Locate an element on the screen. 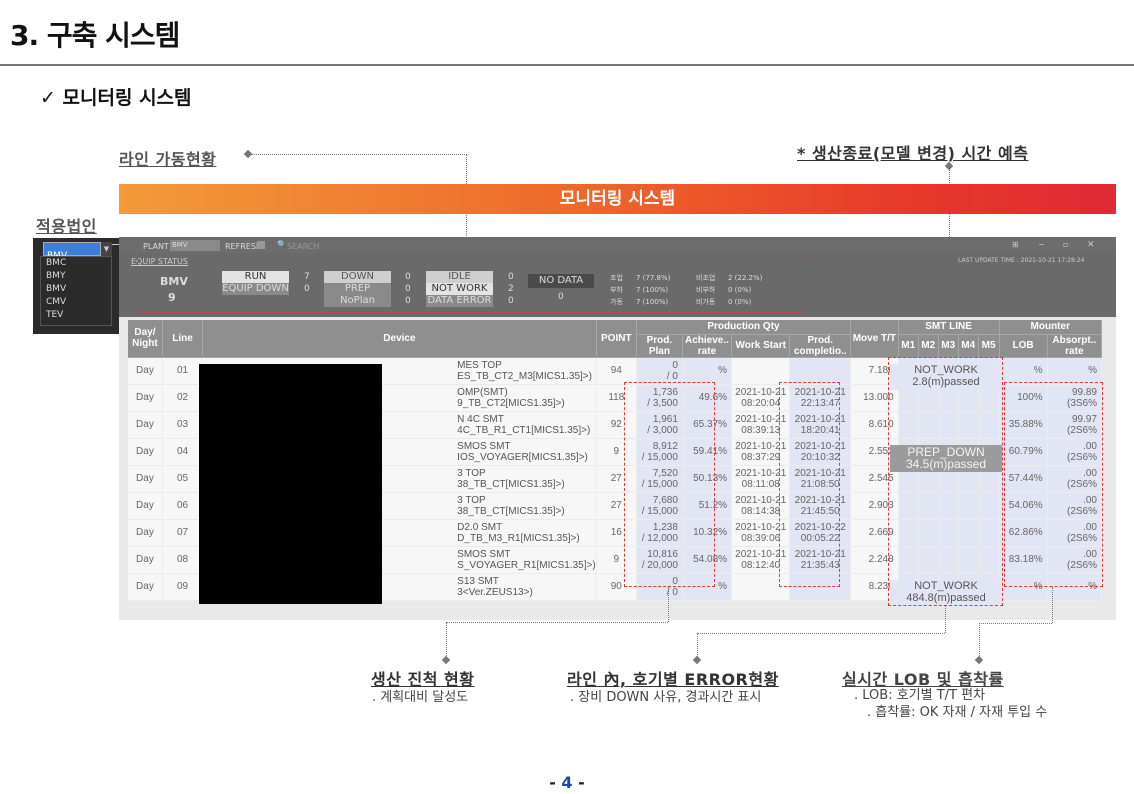  plant-option: BMC is located at coordinates (76, 263).